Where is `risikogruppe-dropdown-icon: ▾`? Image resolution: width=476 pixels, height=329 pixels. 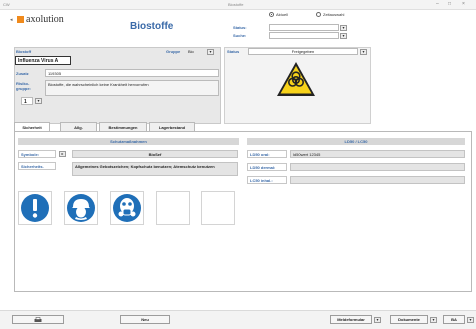
risikogruppe-dropdown-icon: ▾ is located at coordinates (38, 101).